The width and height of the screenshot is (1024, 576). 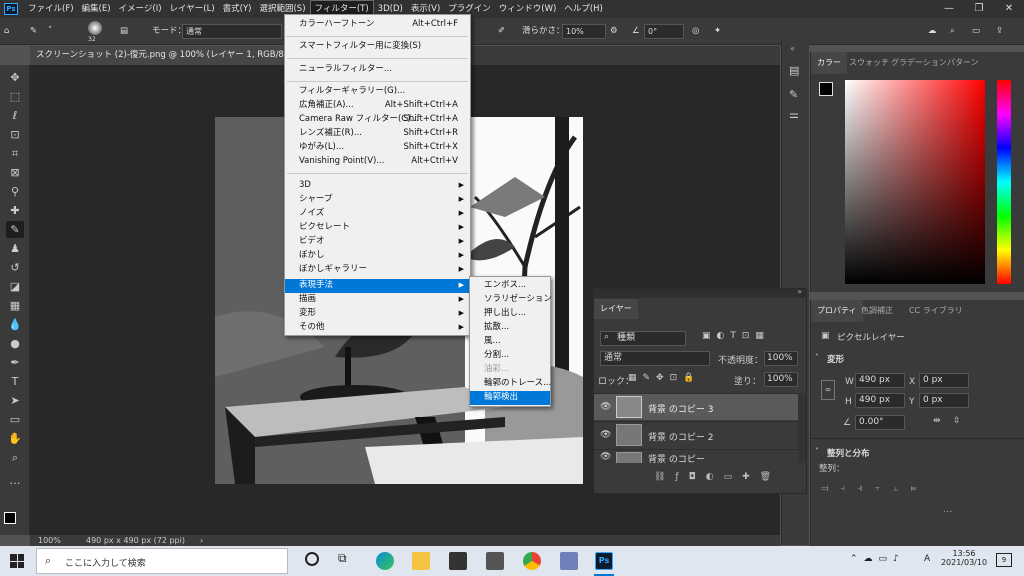 What do you see at coordinates (799, 291) in the screenshot?
I see `collapse-icon: »` at bounding box center [799, 291].